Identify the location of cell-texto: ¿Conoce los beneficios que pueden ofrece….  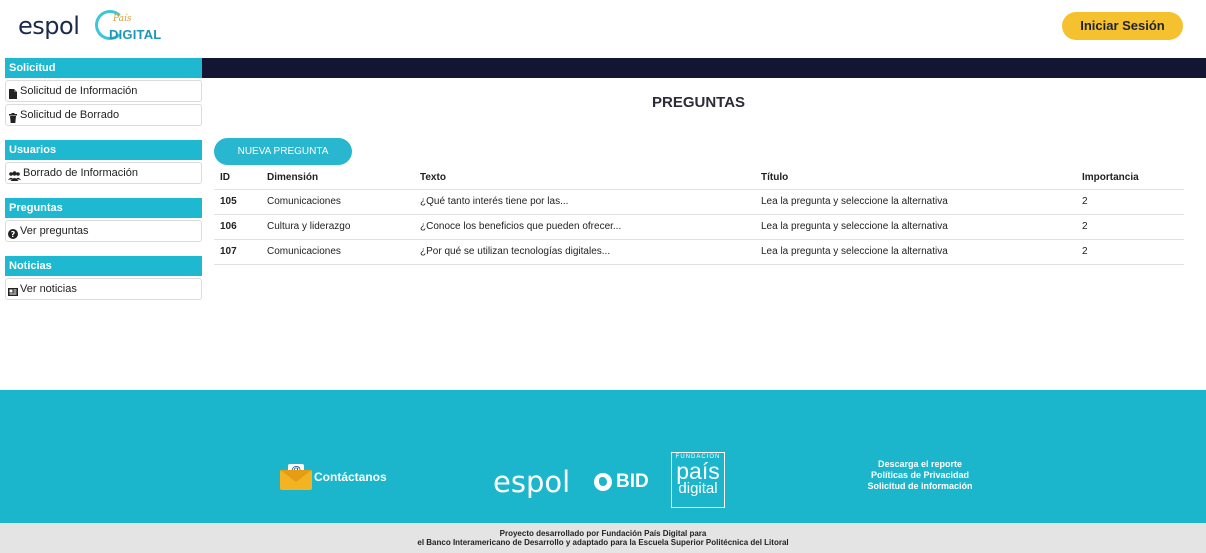
(590, 227).